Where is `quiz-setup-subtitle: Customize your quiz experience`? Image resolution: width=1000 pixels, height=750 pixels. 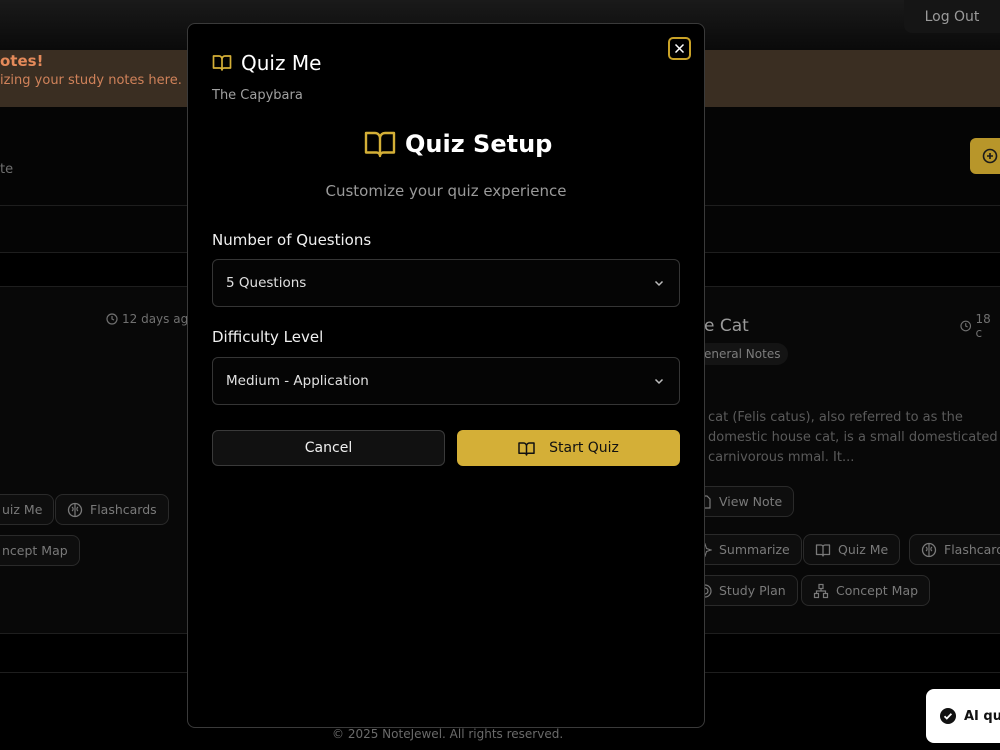
quiz-setup-subtitle: Customize your quiz experience is located at coordinates (446, 191).